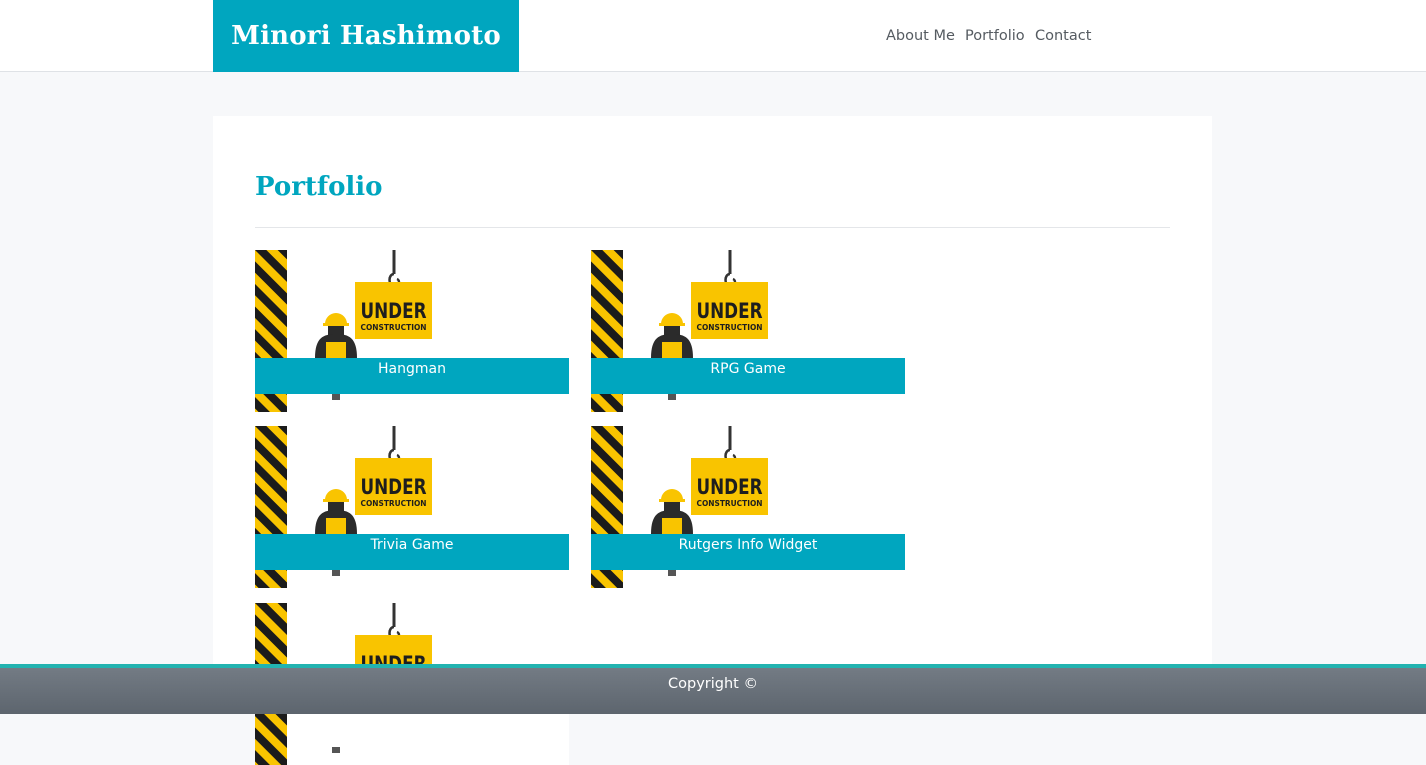 Image resolution: width=1426 pixels, height=765 pixels. Describe the element at coordinates (412, 331) in the screenshot. I see `project-card-hangman: Hangman` at that location.